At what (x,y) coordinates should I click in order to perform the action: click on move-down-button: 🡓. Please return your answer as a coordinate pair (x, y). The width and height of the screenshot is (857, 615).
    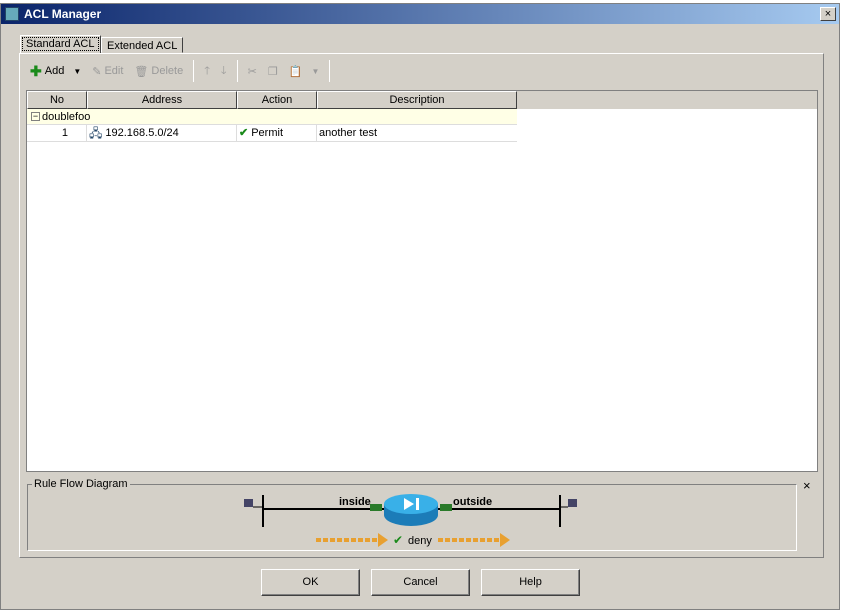
    Looking at the image, I should click on (224, 71).